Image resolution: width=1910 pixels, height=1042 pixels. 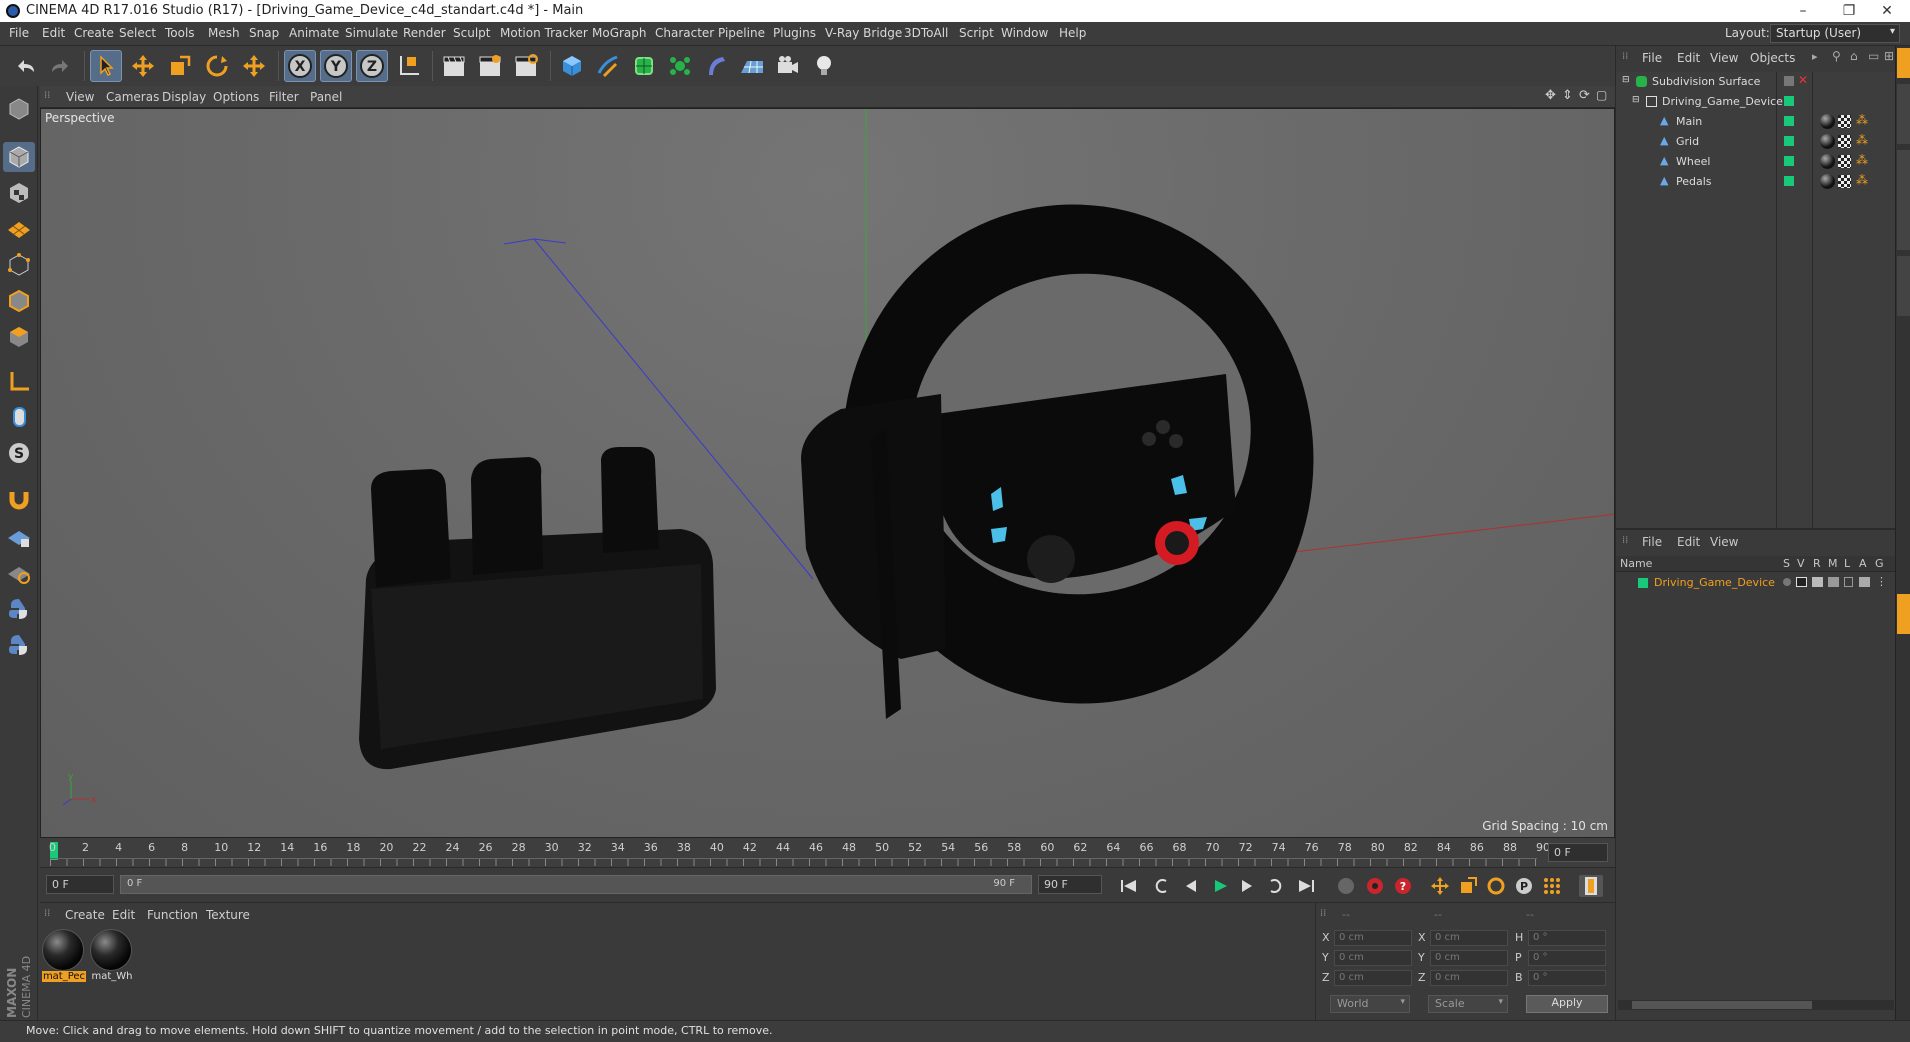 What do you see at coordinates (1873, 56) in the screenshot?
I see `bookmark-icon: ▭` at bounding box center [1873, 56].